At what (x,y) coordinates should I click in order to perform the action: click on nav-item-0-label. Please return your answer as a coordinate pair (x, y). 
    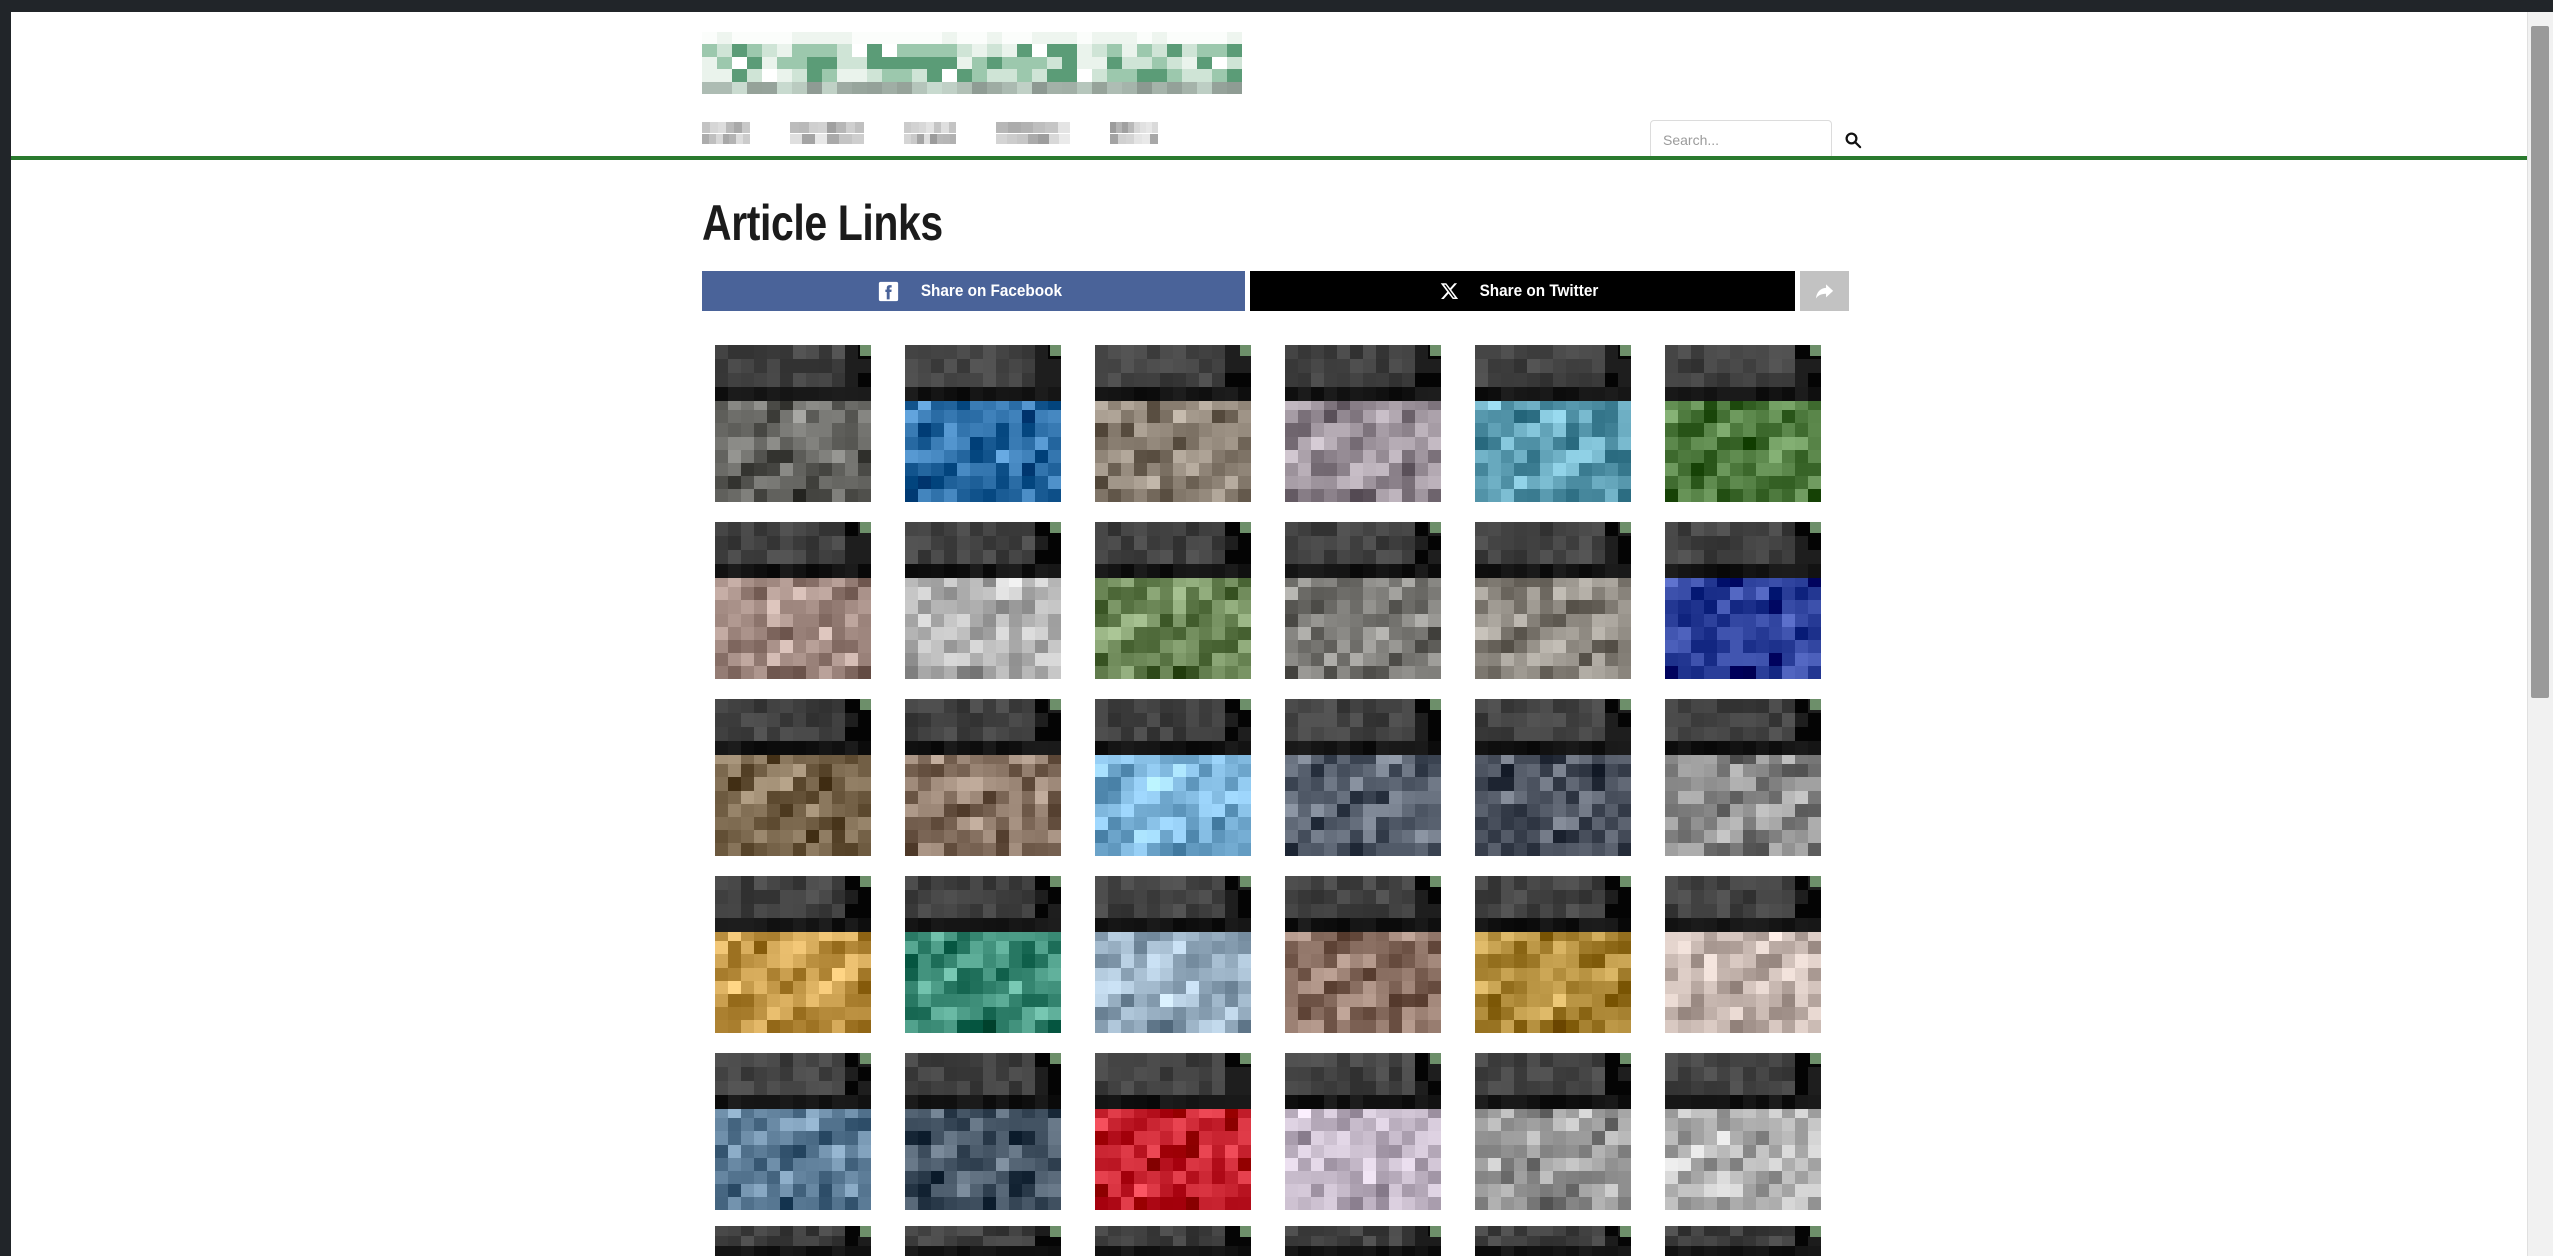
    Looking at the image, I should click on (726, 127).